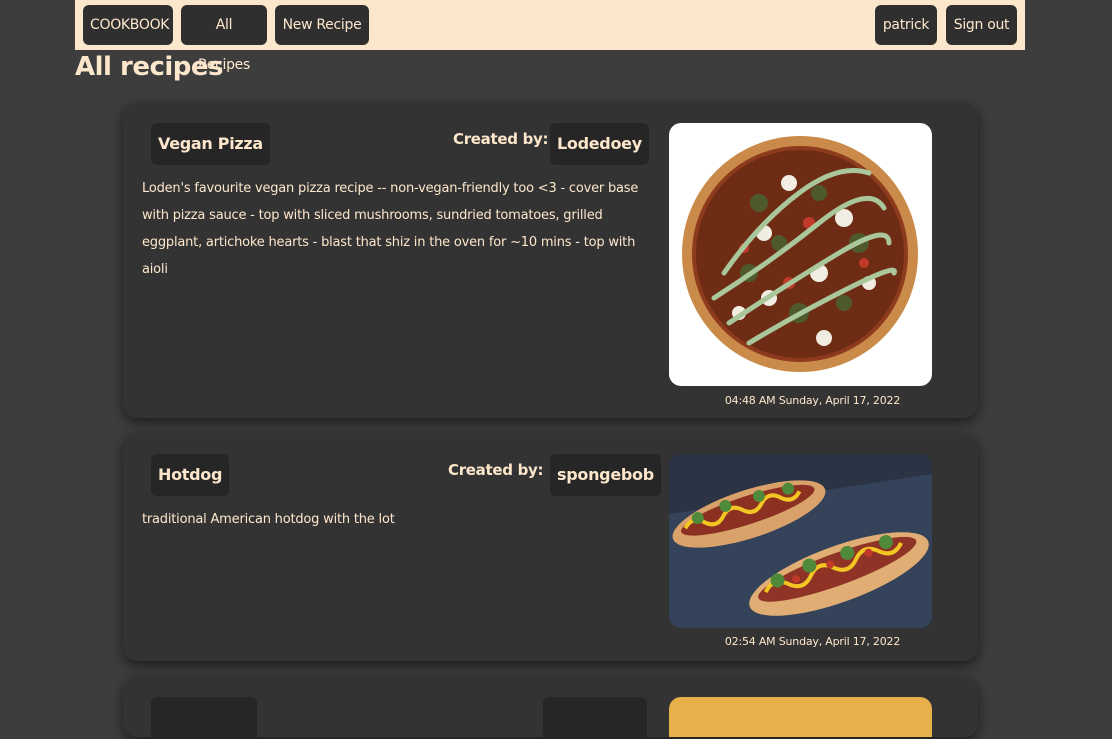  What do you see at coordinates (812, 400) in the screenshot?
I see `recipe-timestamp: 04:48 AM Sunday, April 17, 2022` at bounding box center [812, 400].